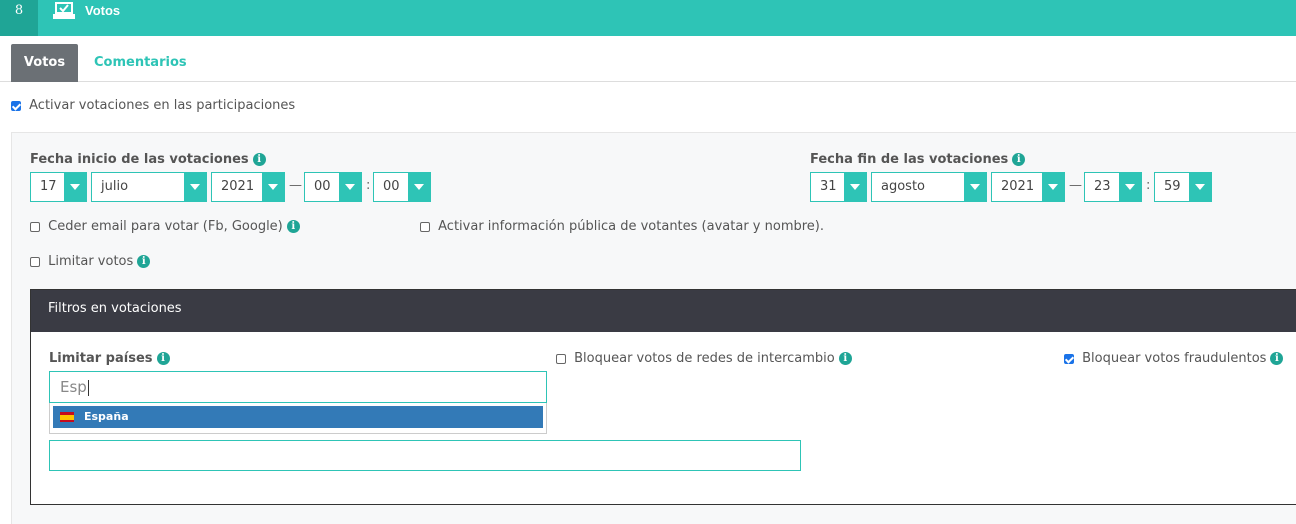  I want to click on inicio-year-select: 2021, so click(248, 187).